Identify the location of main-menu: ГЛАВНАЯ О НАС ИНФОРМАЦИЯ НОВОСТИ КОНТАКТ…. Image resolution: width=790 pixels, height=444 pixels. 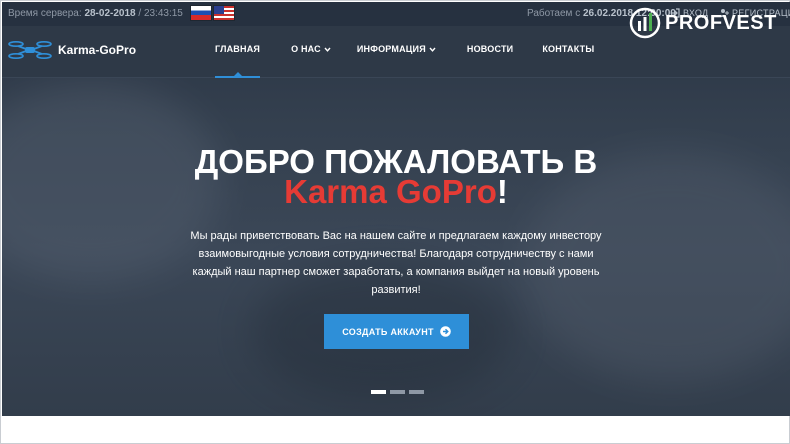
(404, 61).